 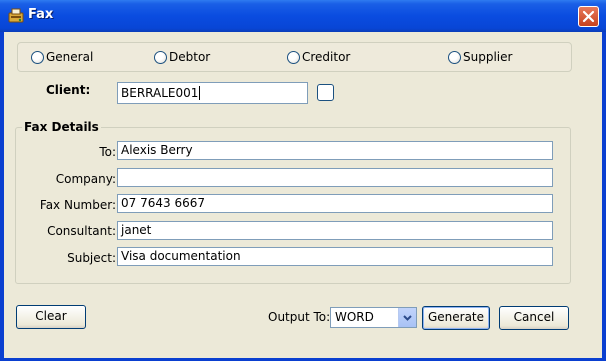 I want to click on fax-app-icon, so click(x=16, y=15).